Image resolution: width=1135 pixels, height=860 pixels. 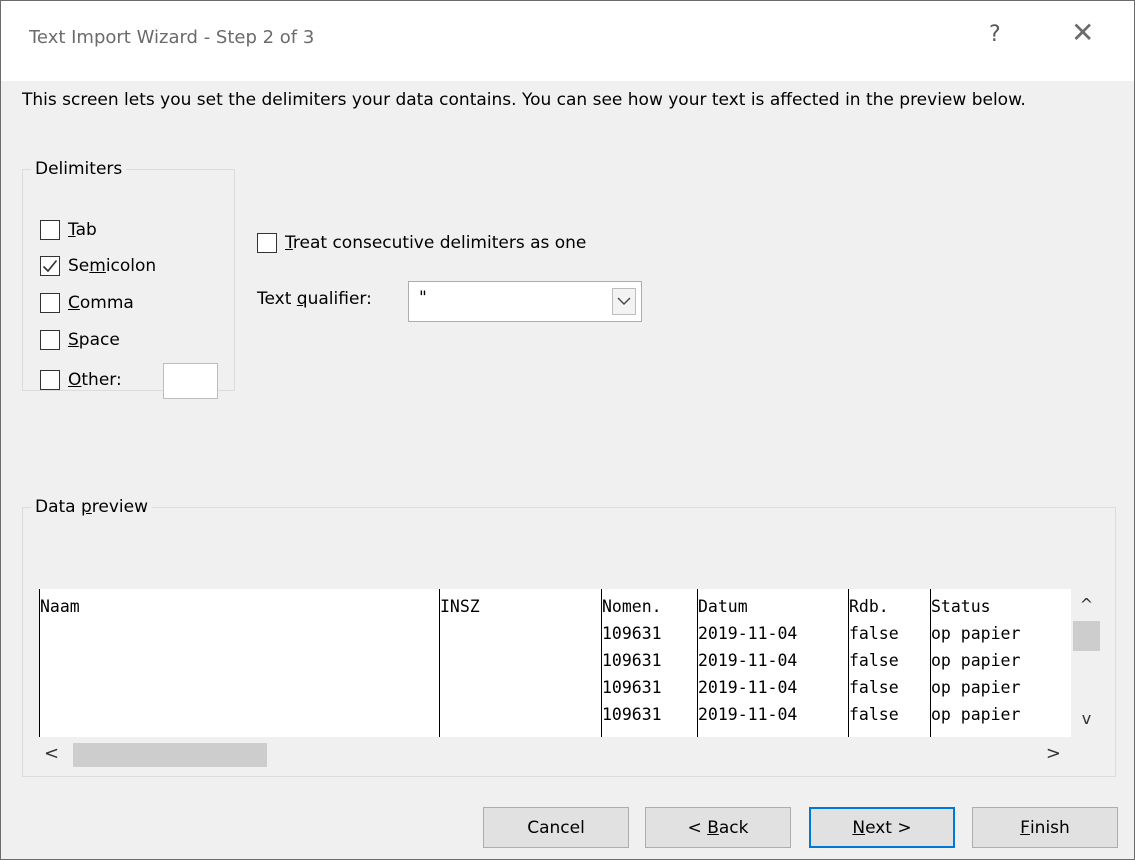 I want to click on other-delimiter-input, so click(x=190, y=381).